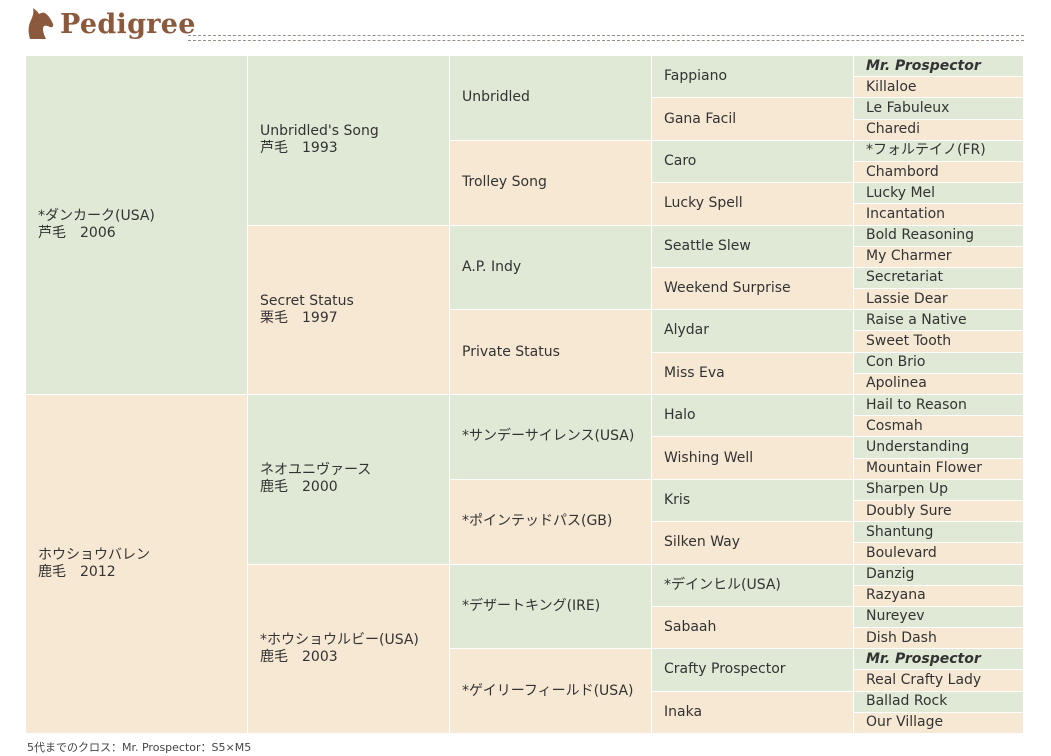  I want to click on horse-info: 芦毛 2006, so click(77, 233).